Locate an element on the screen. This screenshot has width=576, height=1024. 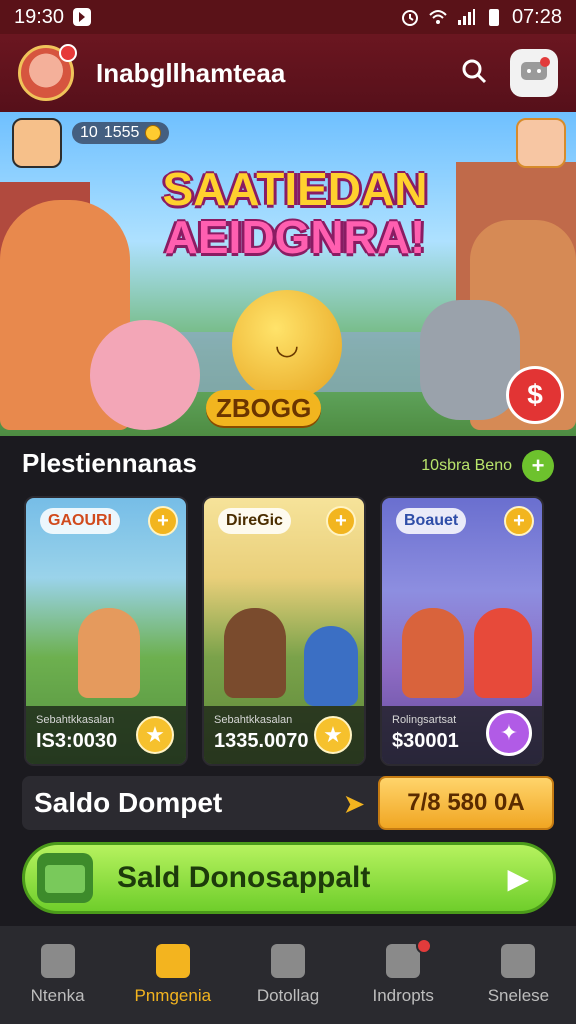
game-card: Boauet + Rolingsartsat $30001 ✦ is located at coordinates (462, 631).